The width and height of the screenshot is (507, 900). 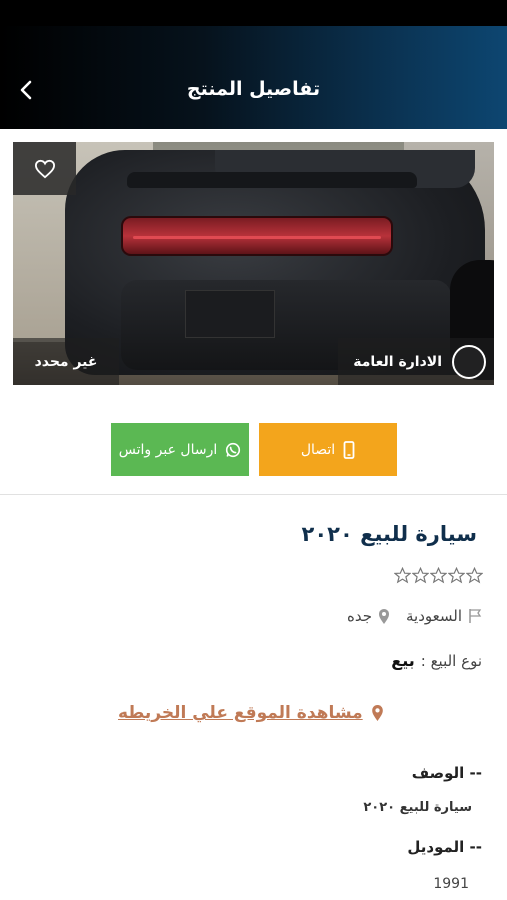 I want to click on car-spoiler, so click(x=272, y=180).